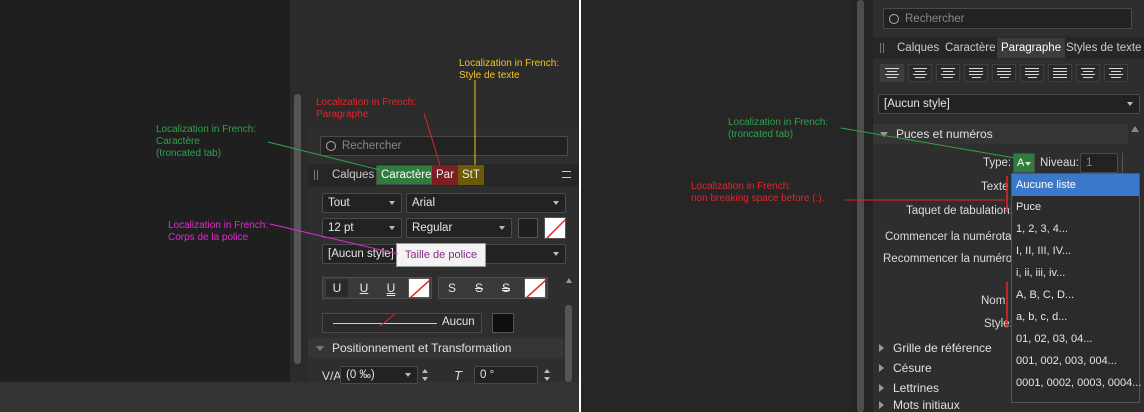 Image resolution: width=1144 pixels, height=412 pixels. What do you see at coordinates (509, 69) in the screenshot?
I see `note-style-de-texte: Localization in French: Style de texte` at bounding box center [509, 69].